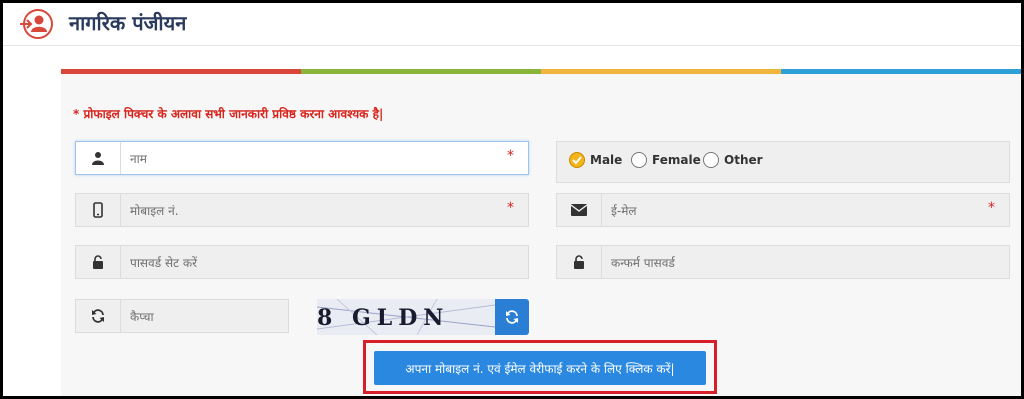  Describe the element at coordinates (142, 317) in the screenshot. I see `captcha-placeholder: कैप्चा` at that location.